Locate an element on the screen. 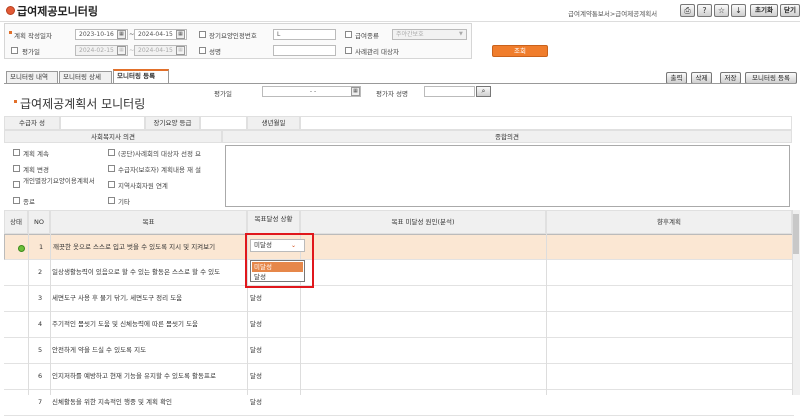 This screenshot has width=800, height=416. table-row: 6 인지저하를 예방하고 현재 기능을 유지할 수 있도록 활동프로 달성 is located at coordinates (399, 377).